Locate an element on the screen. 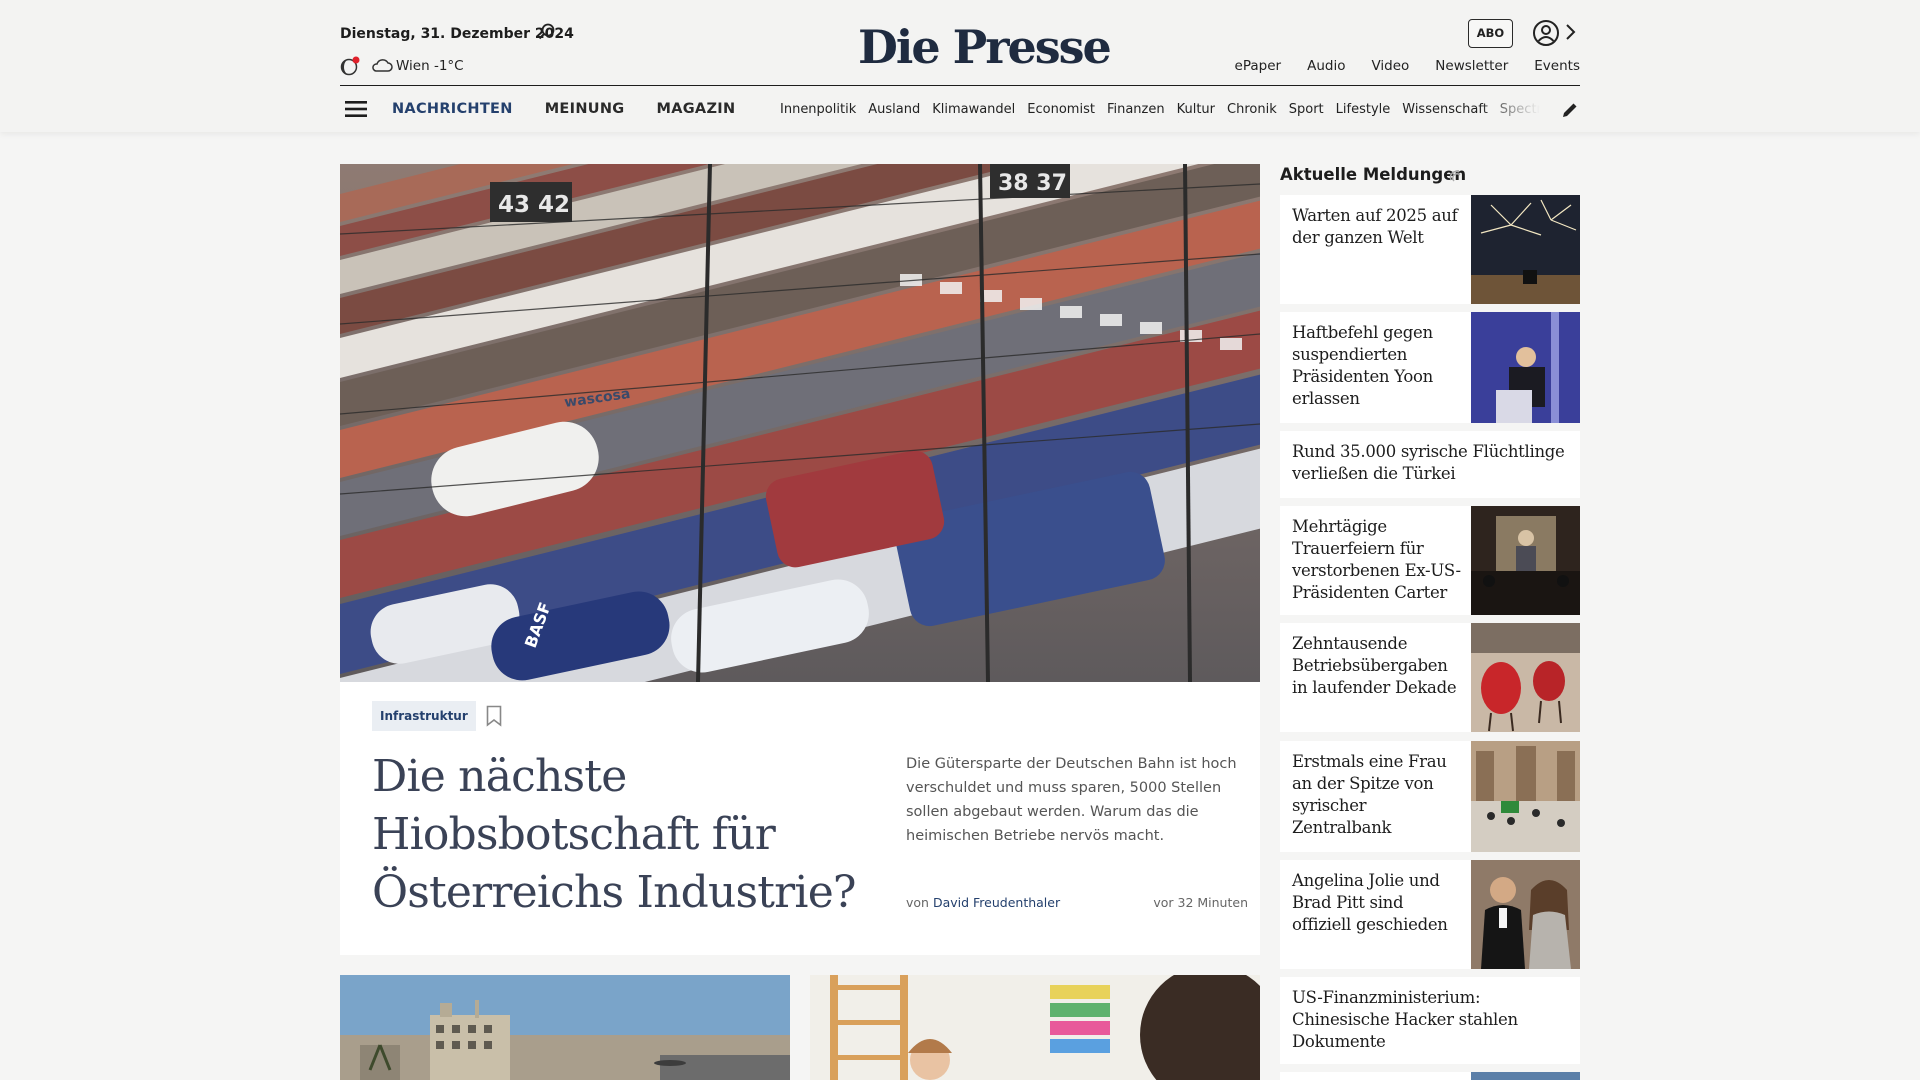 Image resolution: width=1920 pixels, height=1080 pixels. mosque-crowd-thumbnail is located at coordinates (1525, 796).